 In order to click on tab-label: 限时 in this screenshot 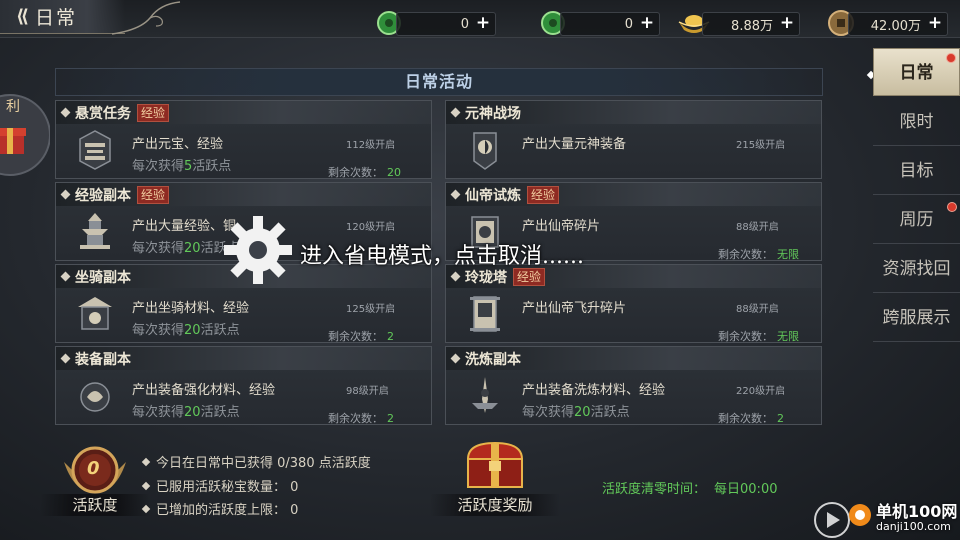, I will do `click(916, 122)`.